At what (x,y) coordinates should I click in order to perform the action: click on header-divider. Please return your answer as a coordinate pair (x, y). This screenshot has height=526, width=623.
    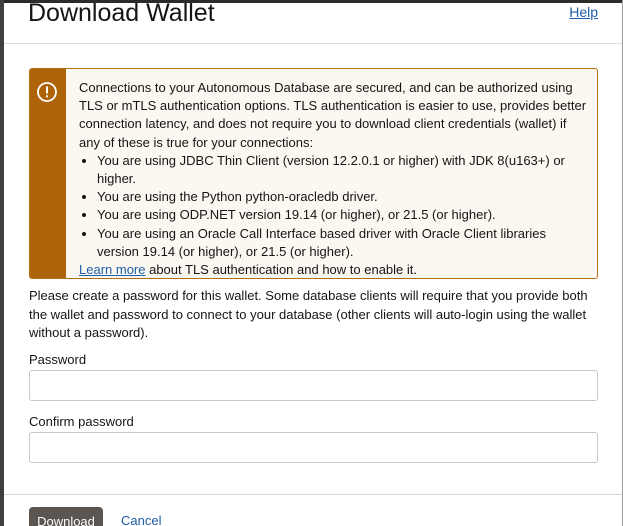
    Looking at the image, I should click on (313, 43).